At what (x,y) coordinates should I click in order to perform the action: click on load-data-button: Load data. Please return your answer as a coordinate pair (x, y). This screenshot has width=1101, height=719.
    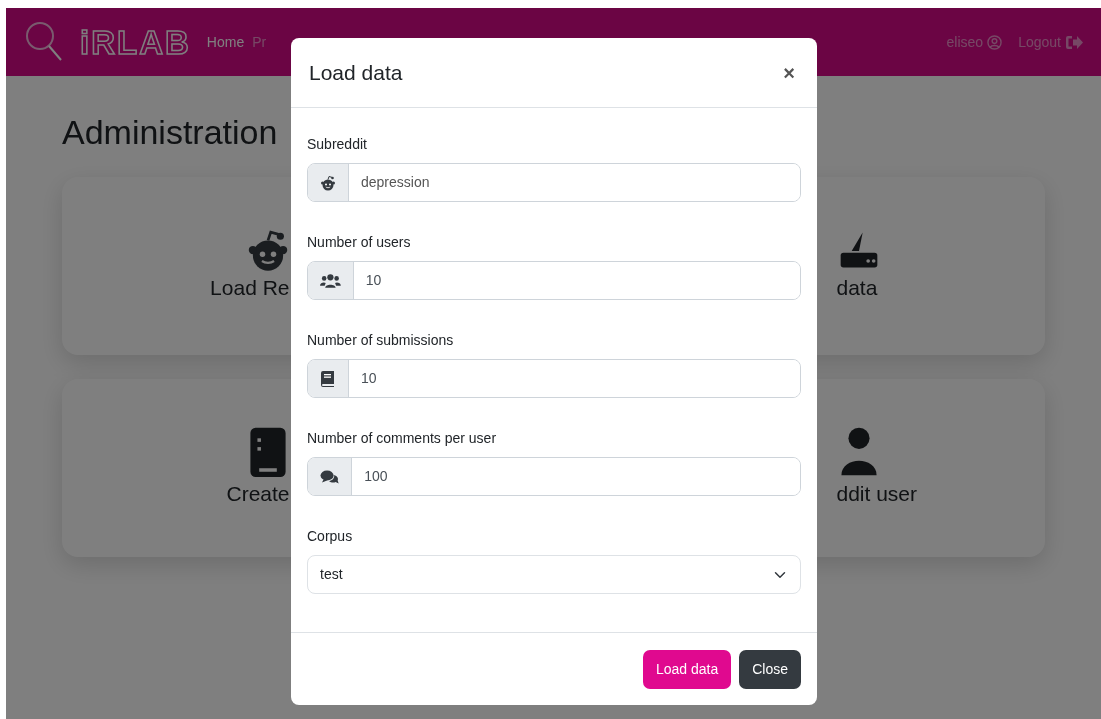
    Looking at the image, I should click on (687, 669).